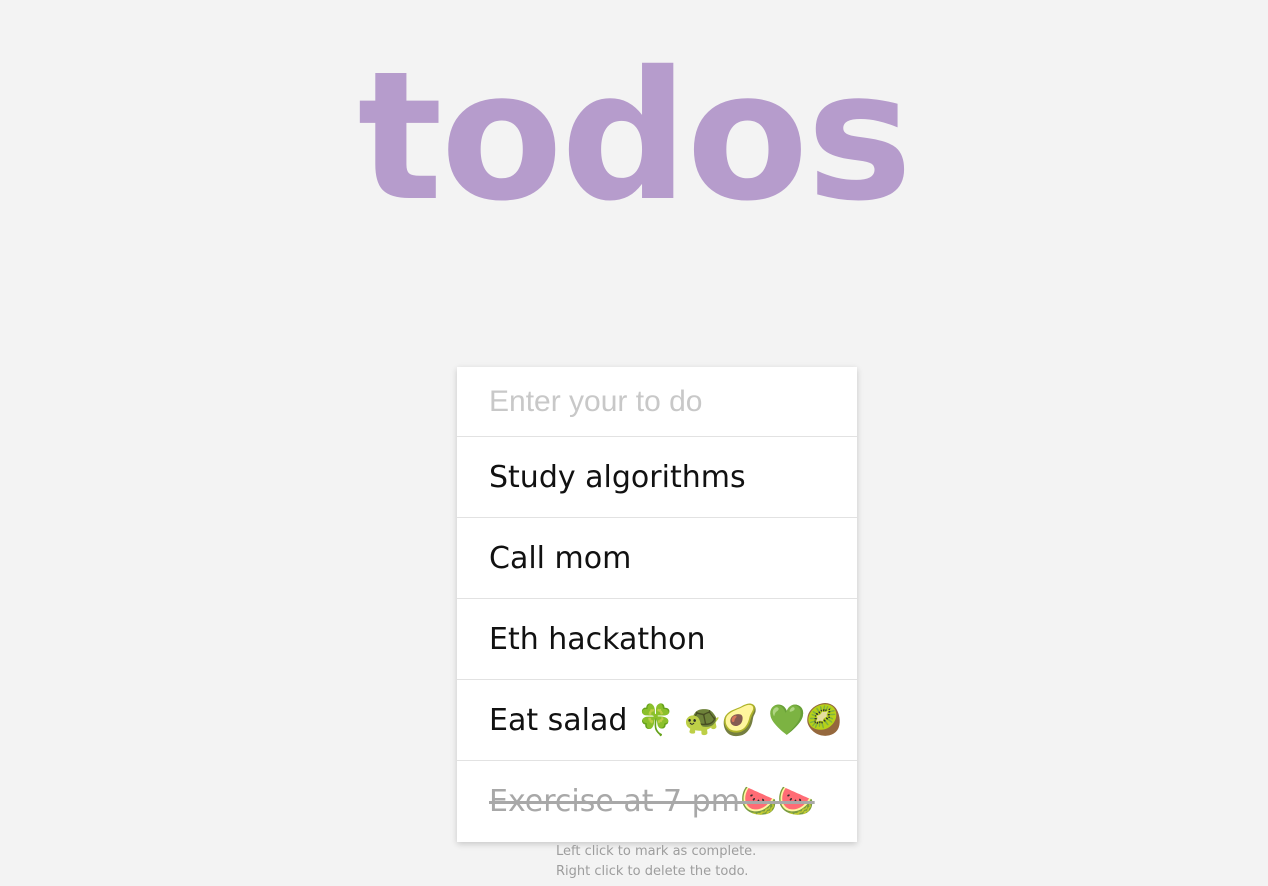 The height and width of the screenshot is (886, 1268). Describe the element at coordinates (657, 477) in the screenshot. I see `todo-item: Study algorithms` at that location.